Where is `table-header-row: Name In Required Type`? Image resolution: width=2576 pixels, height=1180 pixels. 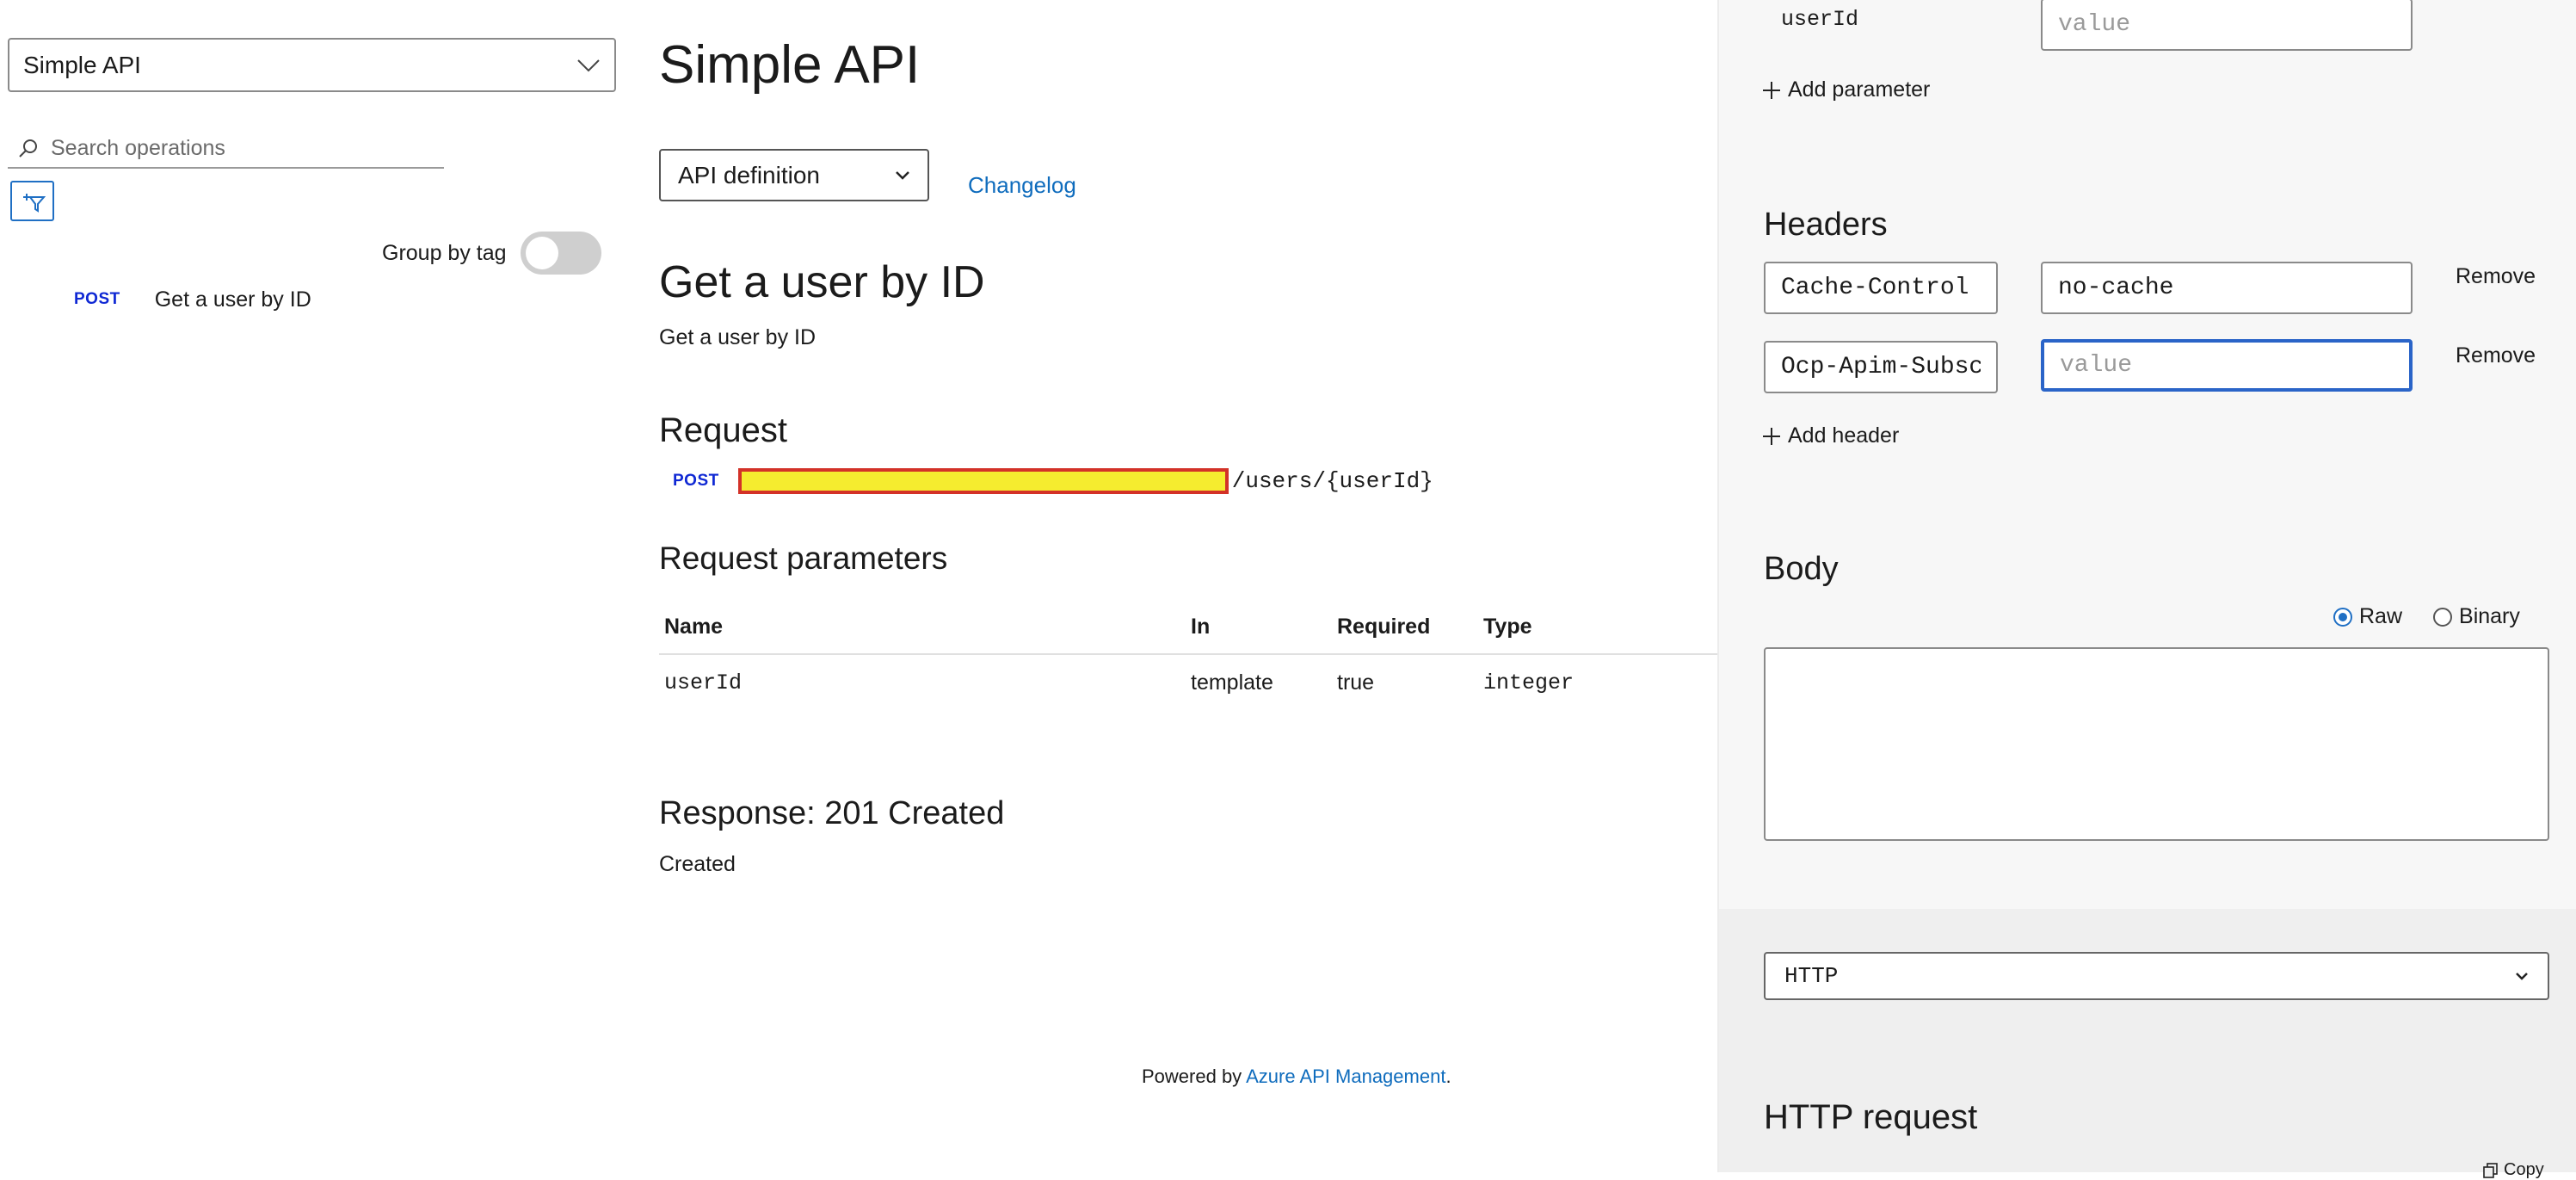
table-header-row: Name In Required Type is located at coordinates (1190, 633).